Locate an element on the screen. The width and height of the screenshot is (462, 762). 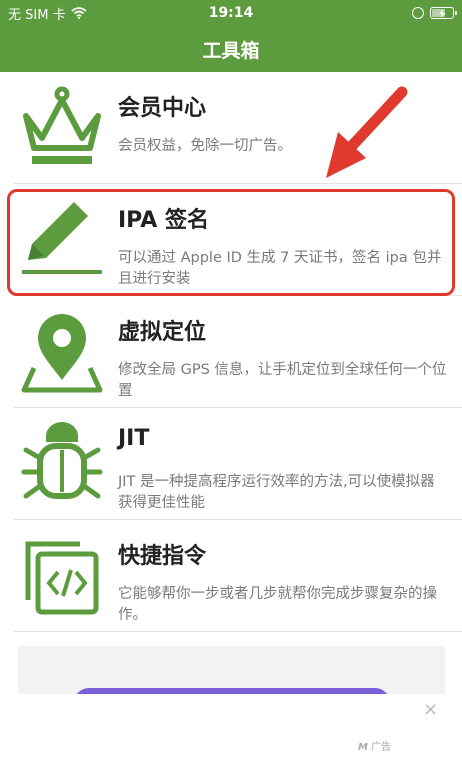
battery-icon is located at coordinates (443, 13).